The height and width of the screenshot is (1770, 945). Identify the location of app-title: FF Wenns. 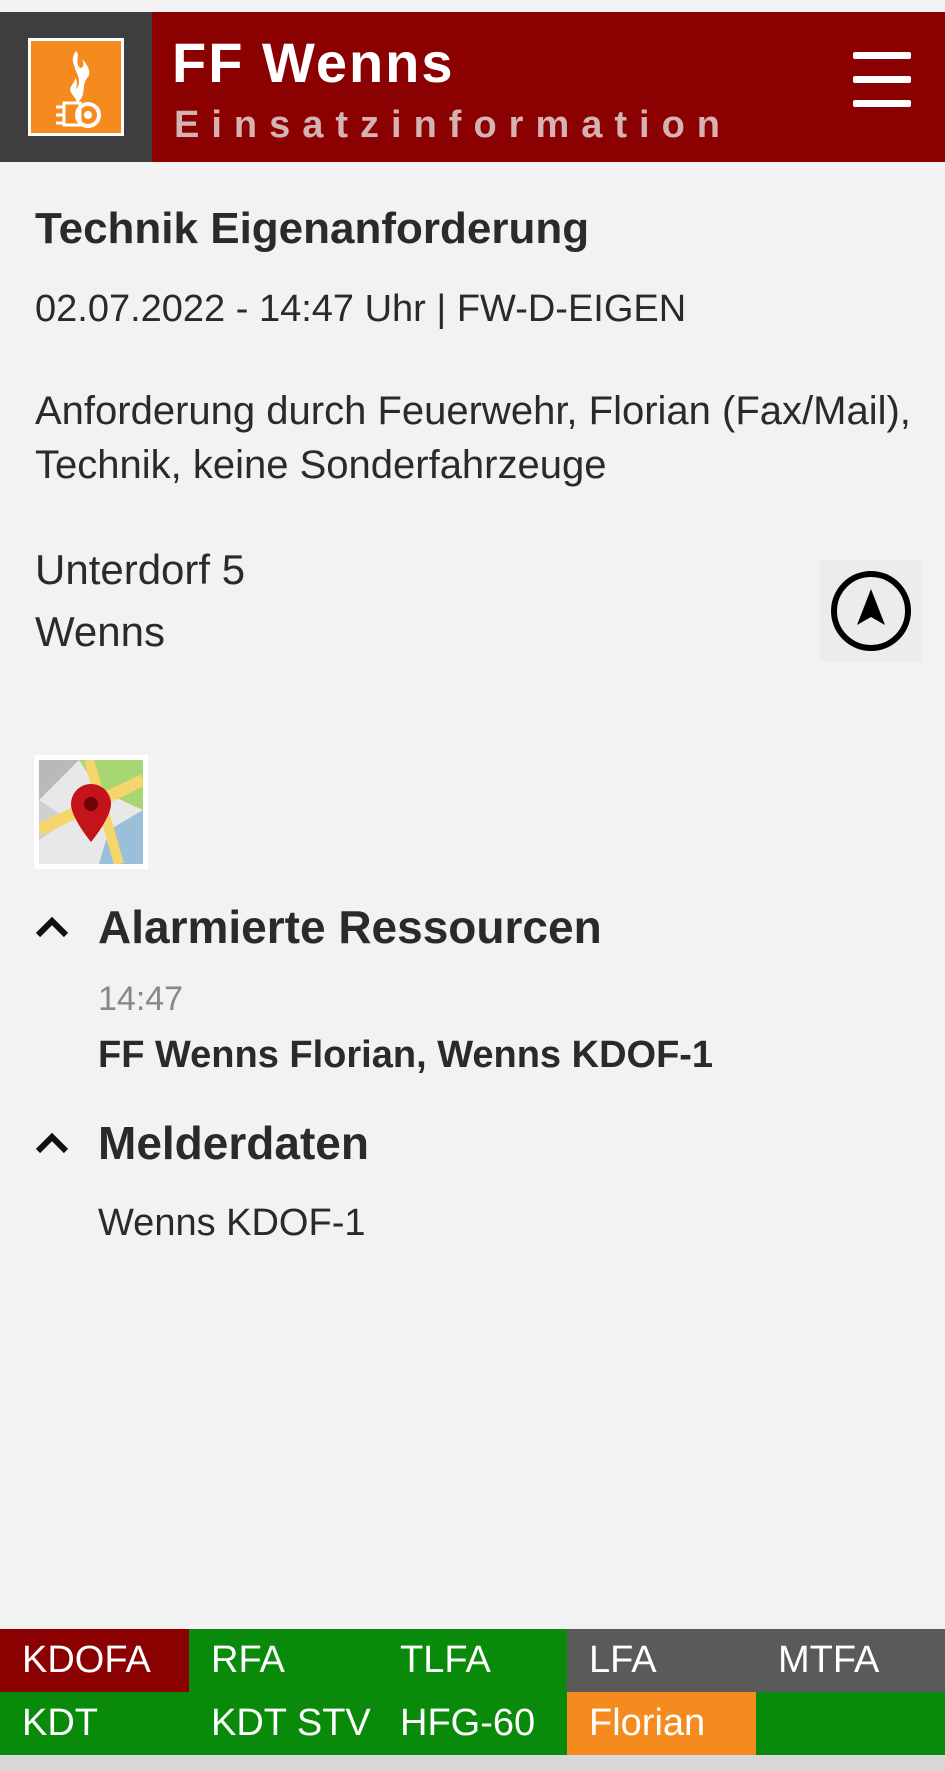
(313, 62).